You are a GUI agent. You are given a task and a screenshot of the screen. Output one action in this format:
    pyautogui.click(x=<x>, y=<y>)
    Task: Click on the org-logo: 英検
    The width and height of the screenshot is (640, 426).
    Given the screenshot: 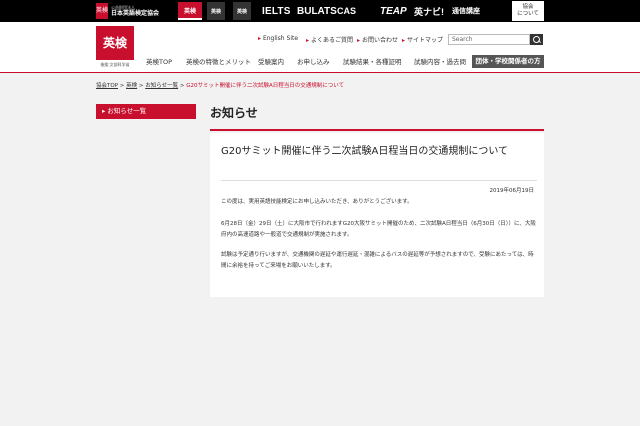 What is the action you would take?
    pyautogui.click(x=102, y=11)
    